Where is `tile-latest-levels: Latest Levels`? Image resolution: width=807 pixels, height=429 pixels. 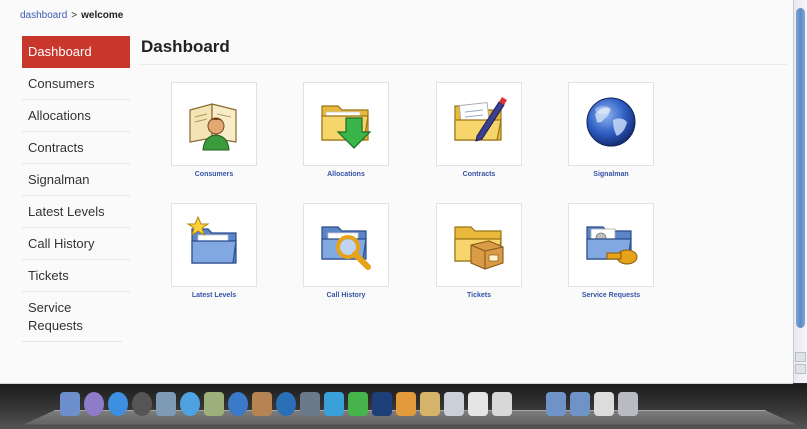 tile-latest-levels: Latest Levels is located at coordinates (214, 251).